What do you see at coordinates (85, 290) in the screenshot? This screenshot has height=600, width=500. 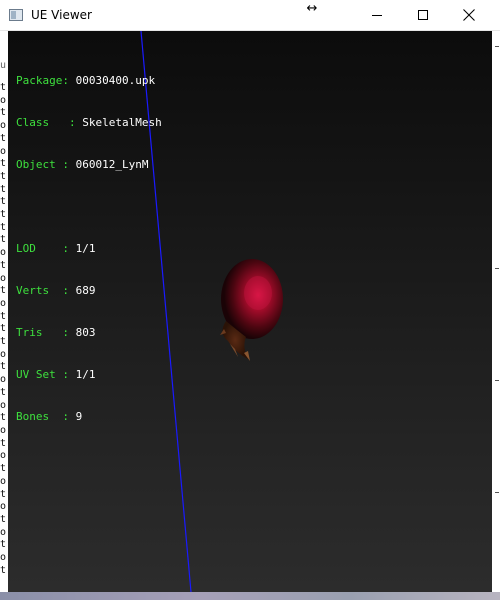 I see `info-value: 689` at bounding box center [85, 290].